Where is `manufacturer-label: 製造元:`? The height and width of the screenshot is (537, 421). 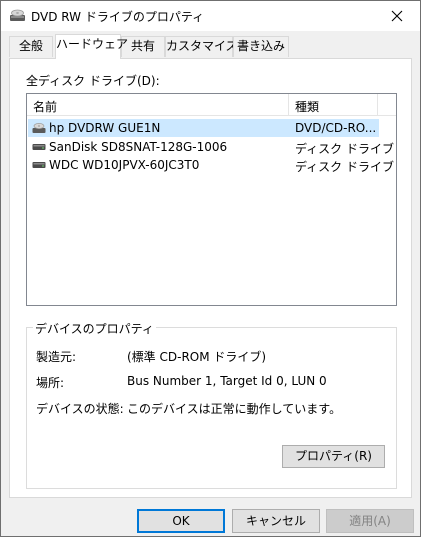 manufacturer-label: 製造元: is located at coordinates (56, 357).